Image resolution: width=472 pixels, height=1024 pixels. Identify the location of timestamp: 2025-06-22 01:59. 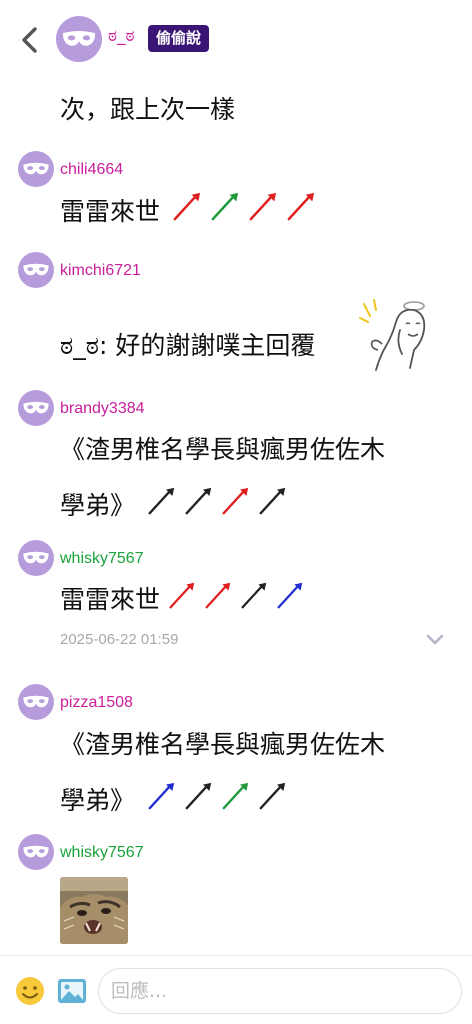
(119, 639).